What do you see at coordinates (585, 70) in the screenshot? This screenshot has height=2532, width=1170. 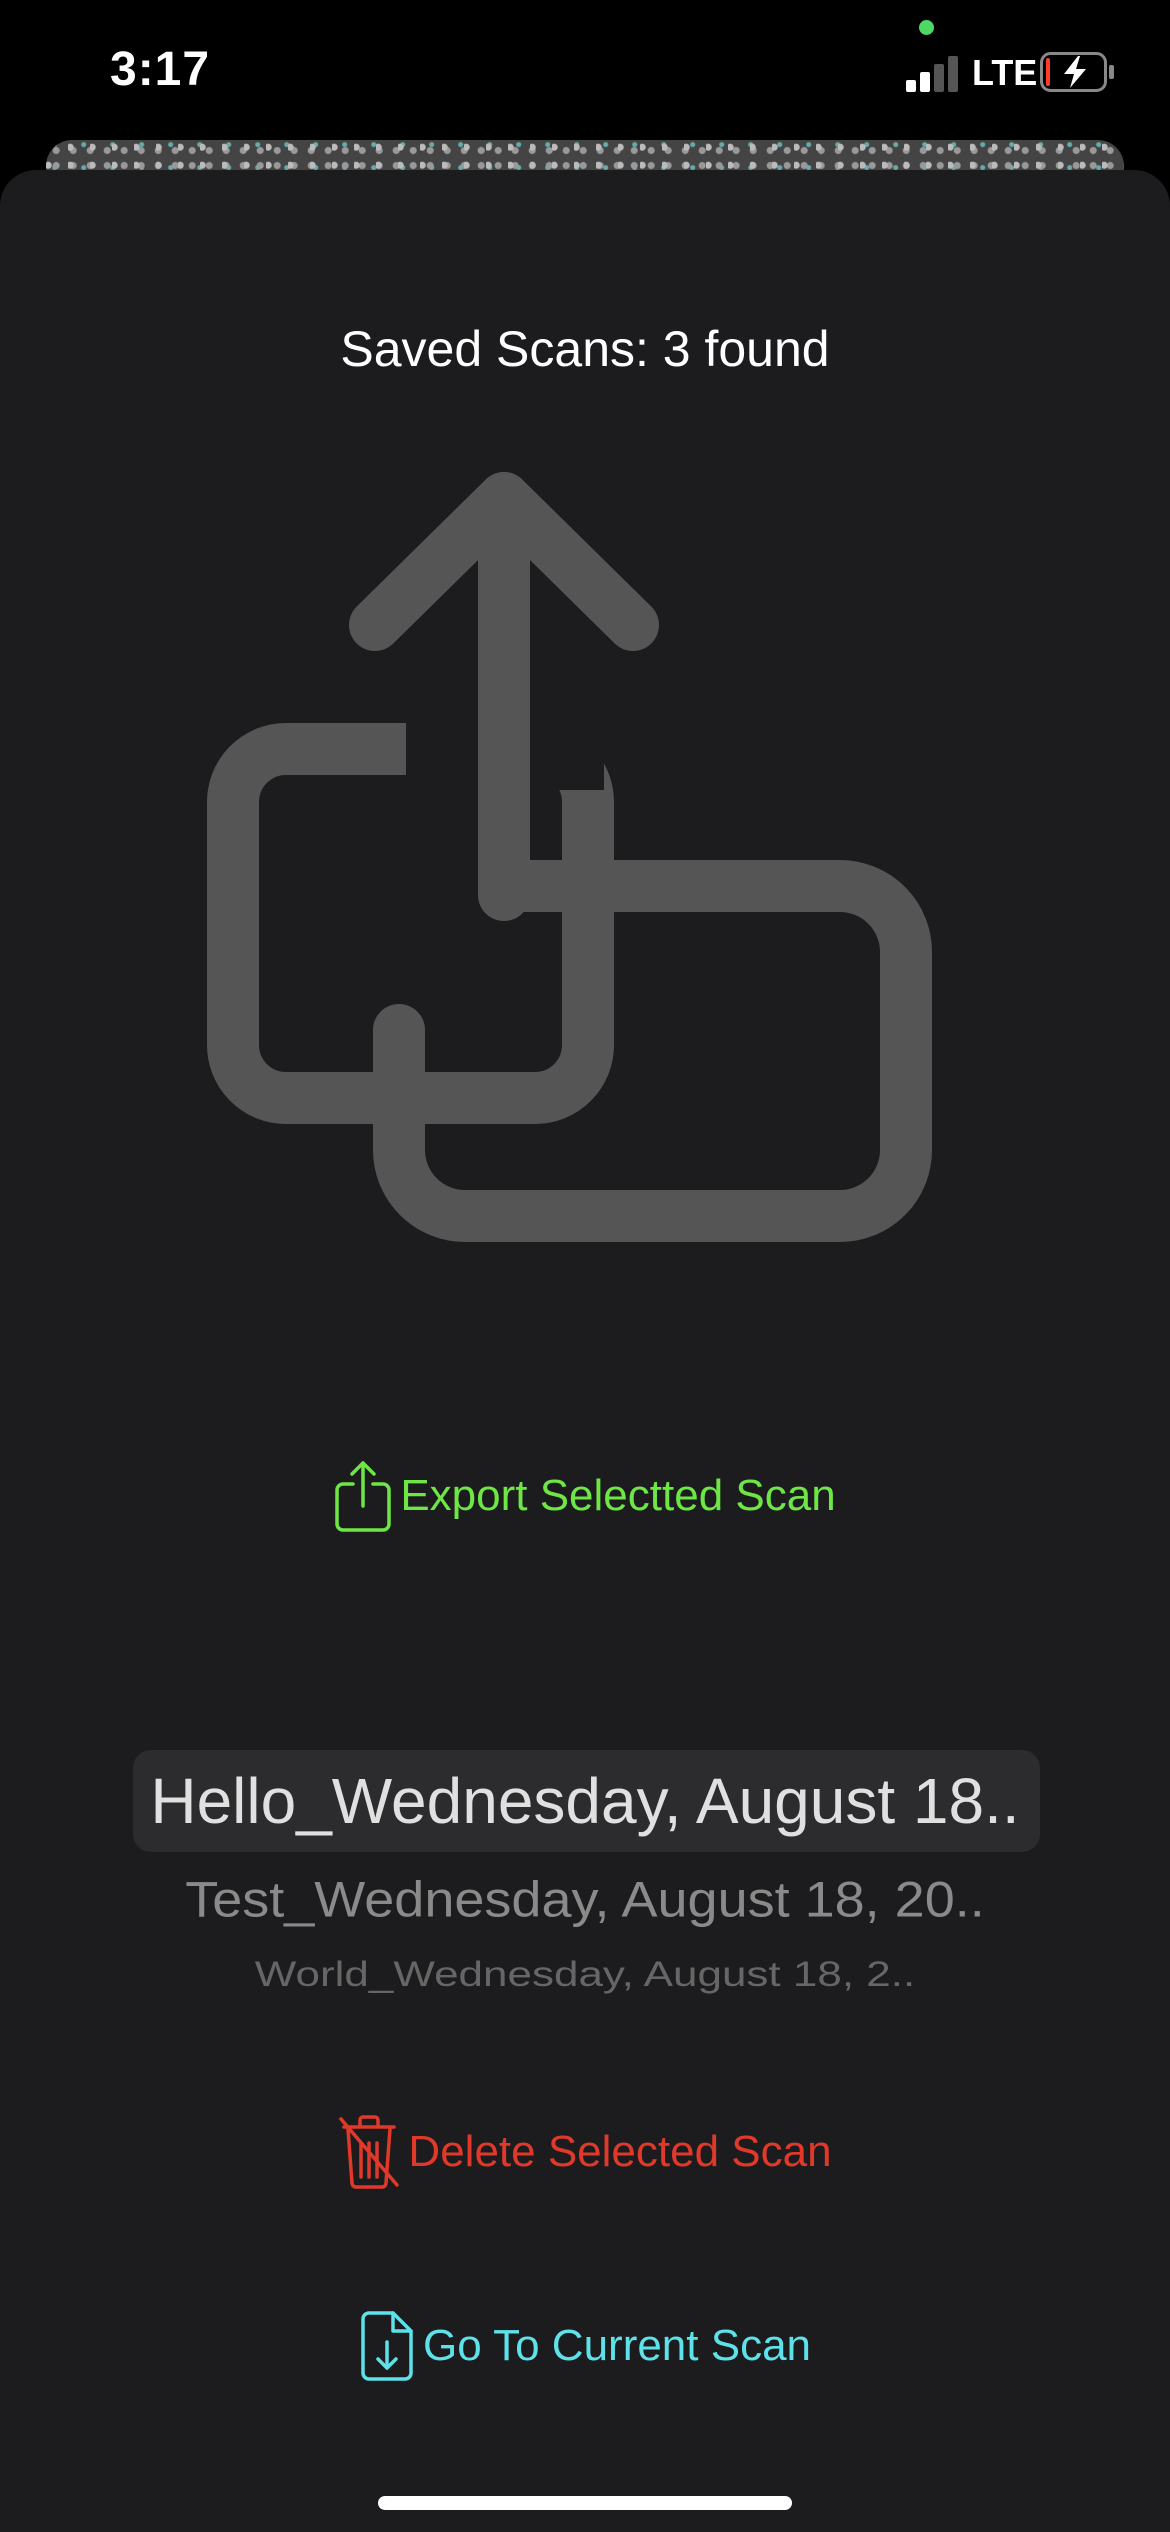 I see `status-bar: 3:17 LTE` at bounding box center [585, 70].